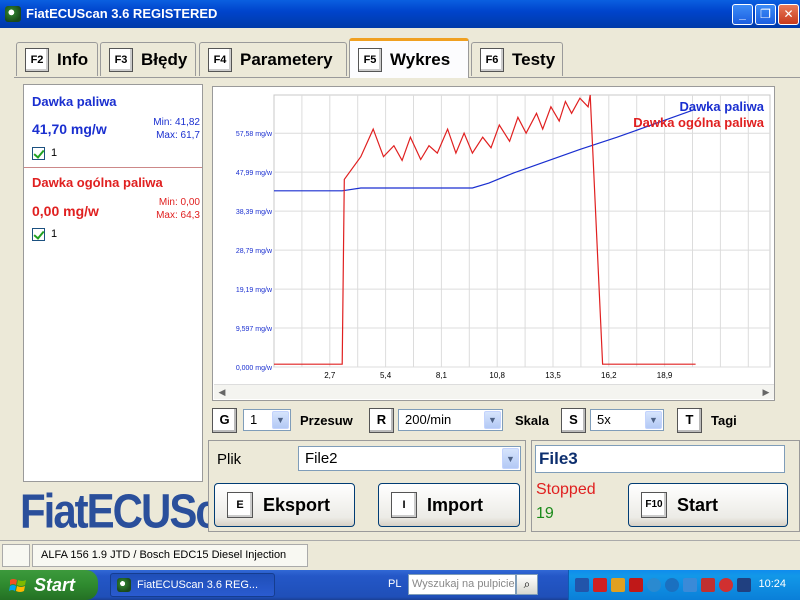 The width and height of the screenshot is (800, 600). I want to click on plik-select-value: File2, so click(321, 458).